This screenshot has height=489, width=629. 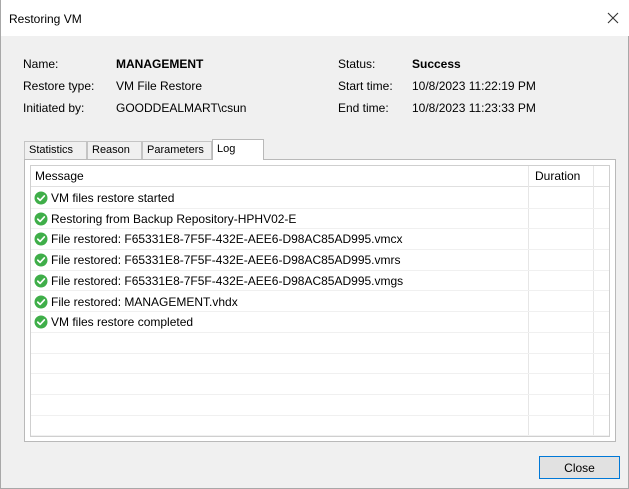 What do you see at coordinates (160, 64) in the screenshot?
I see `name-value: MANAGEMENT` at bounding box center [160, 64].